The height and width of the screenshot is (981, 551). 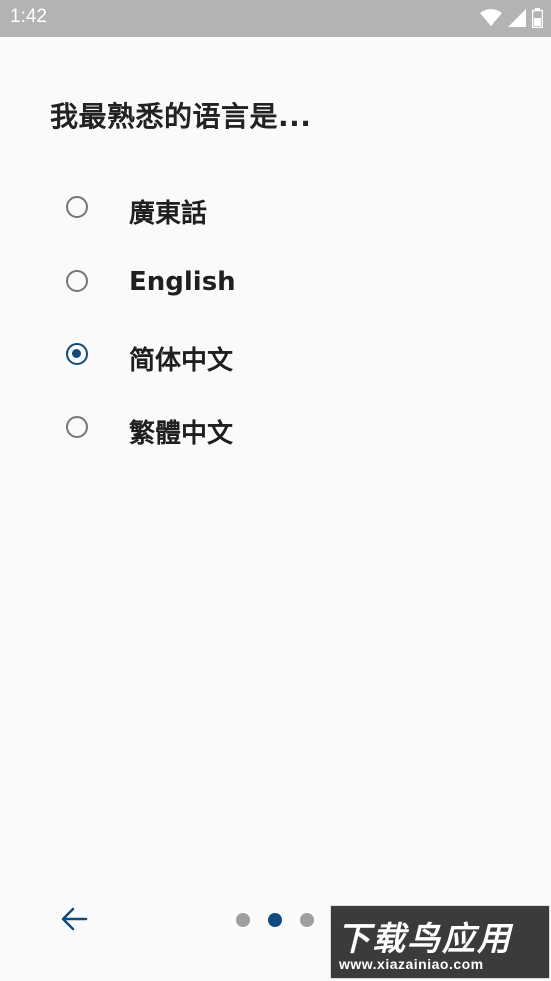 I want to click on language-option-simplified-chinese: 简体中文, so click(x=275, y=357).